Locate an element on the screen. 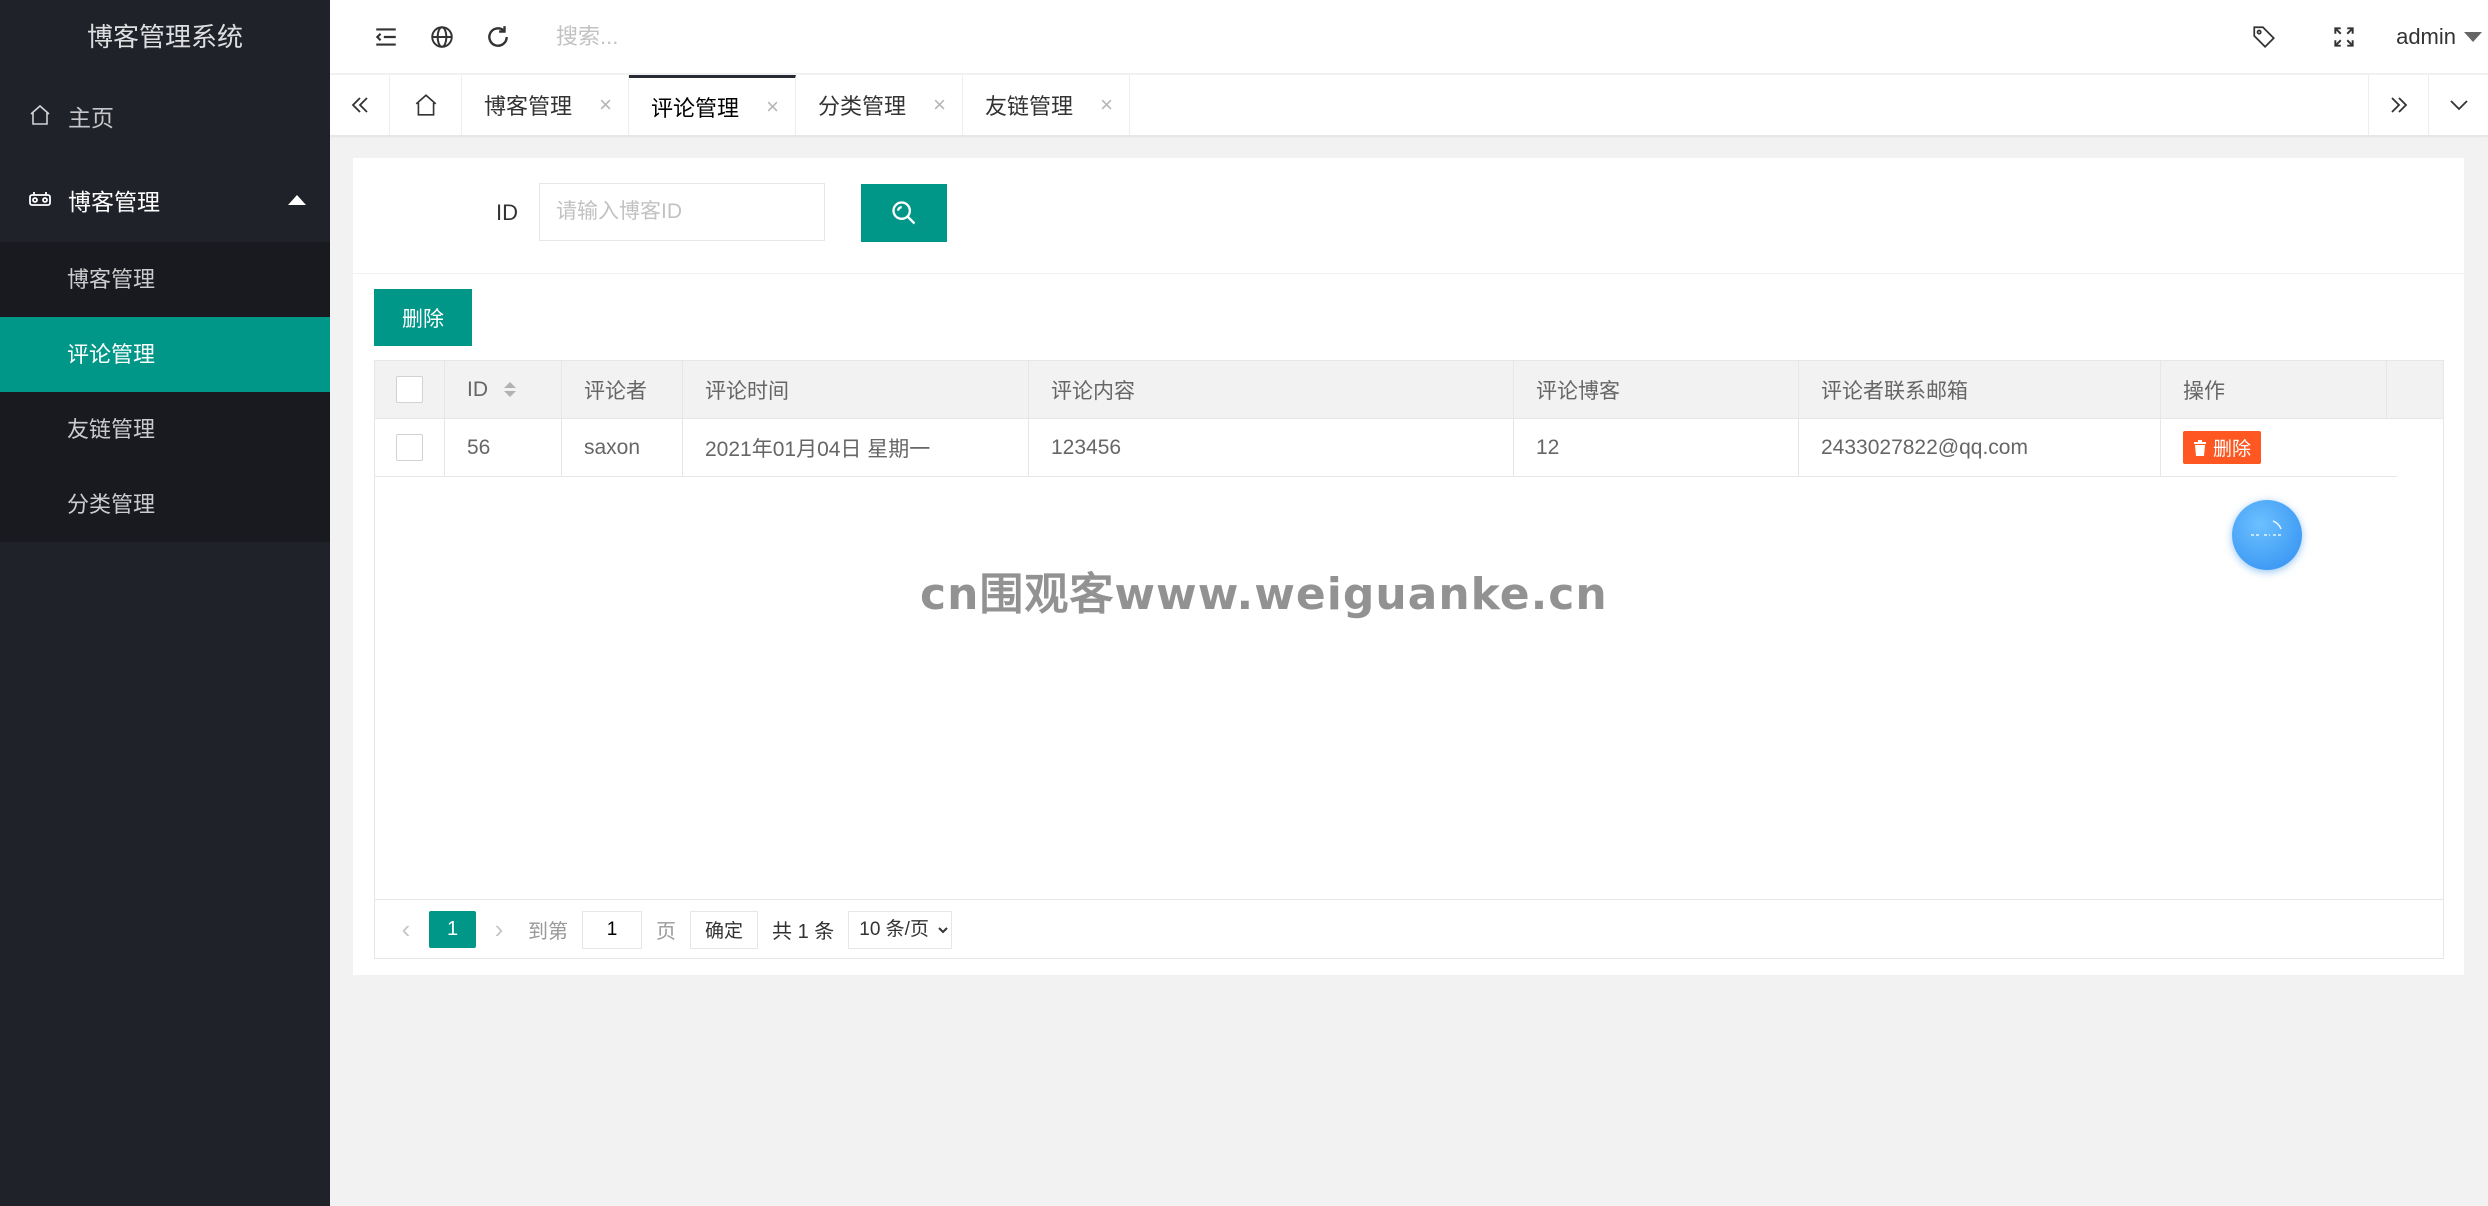  column-label: 评论时间 is located at coordinates (747, 391).